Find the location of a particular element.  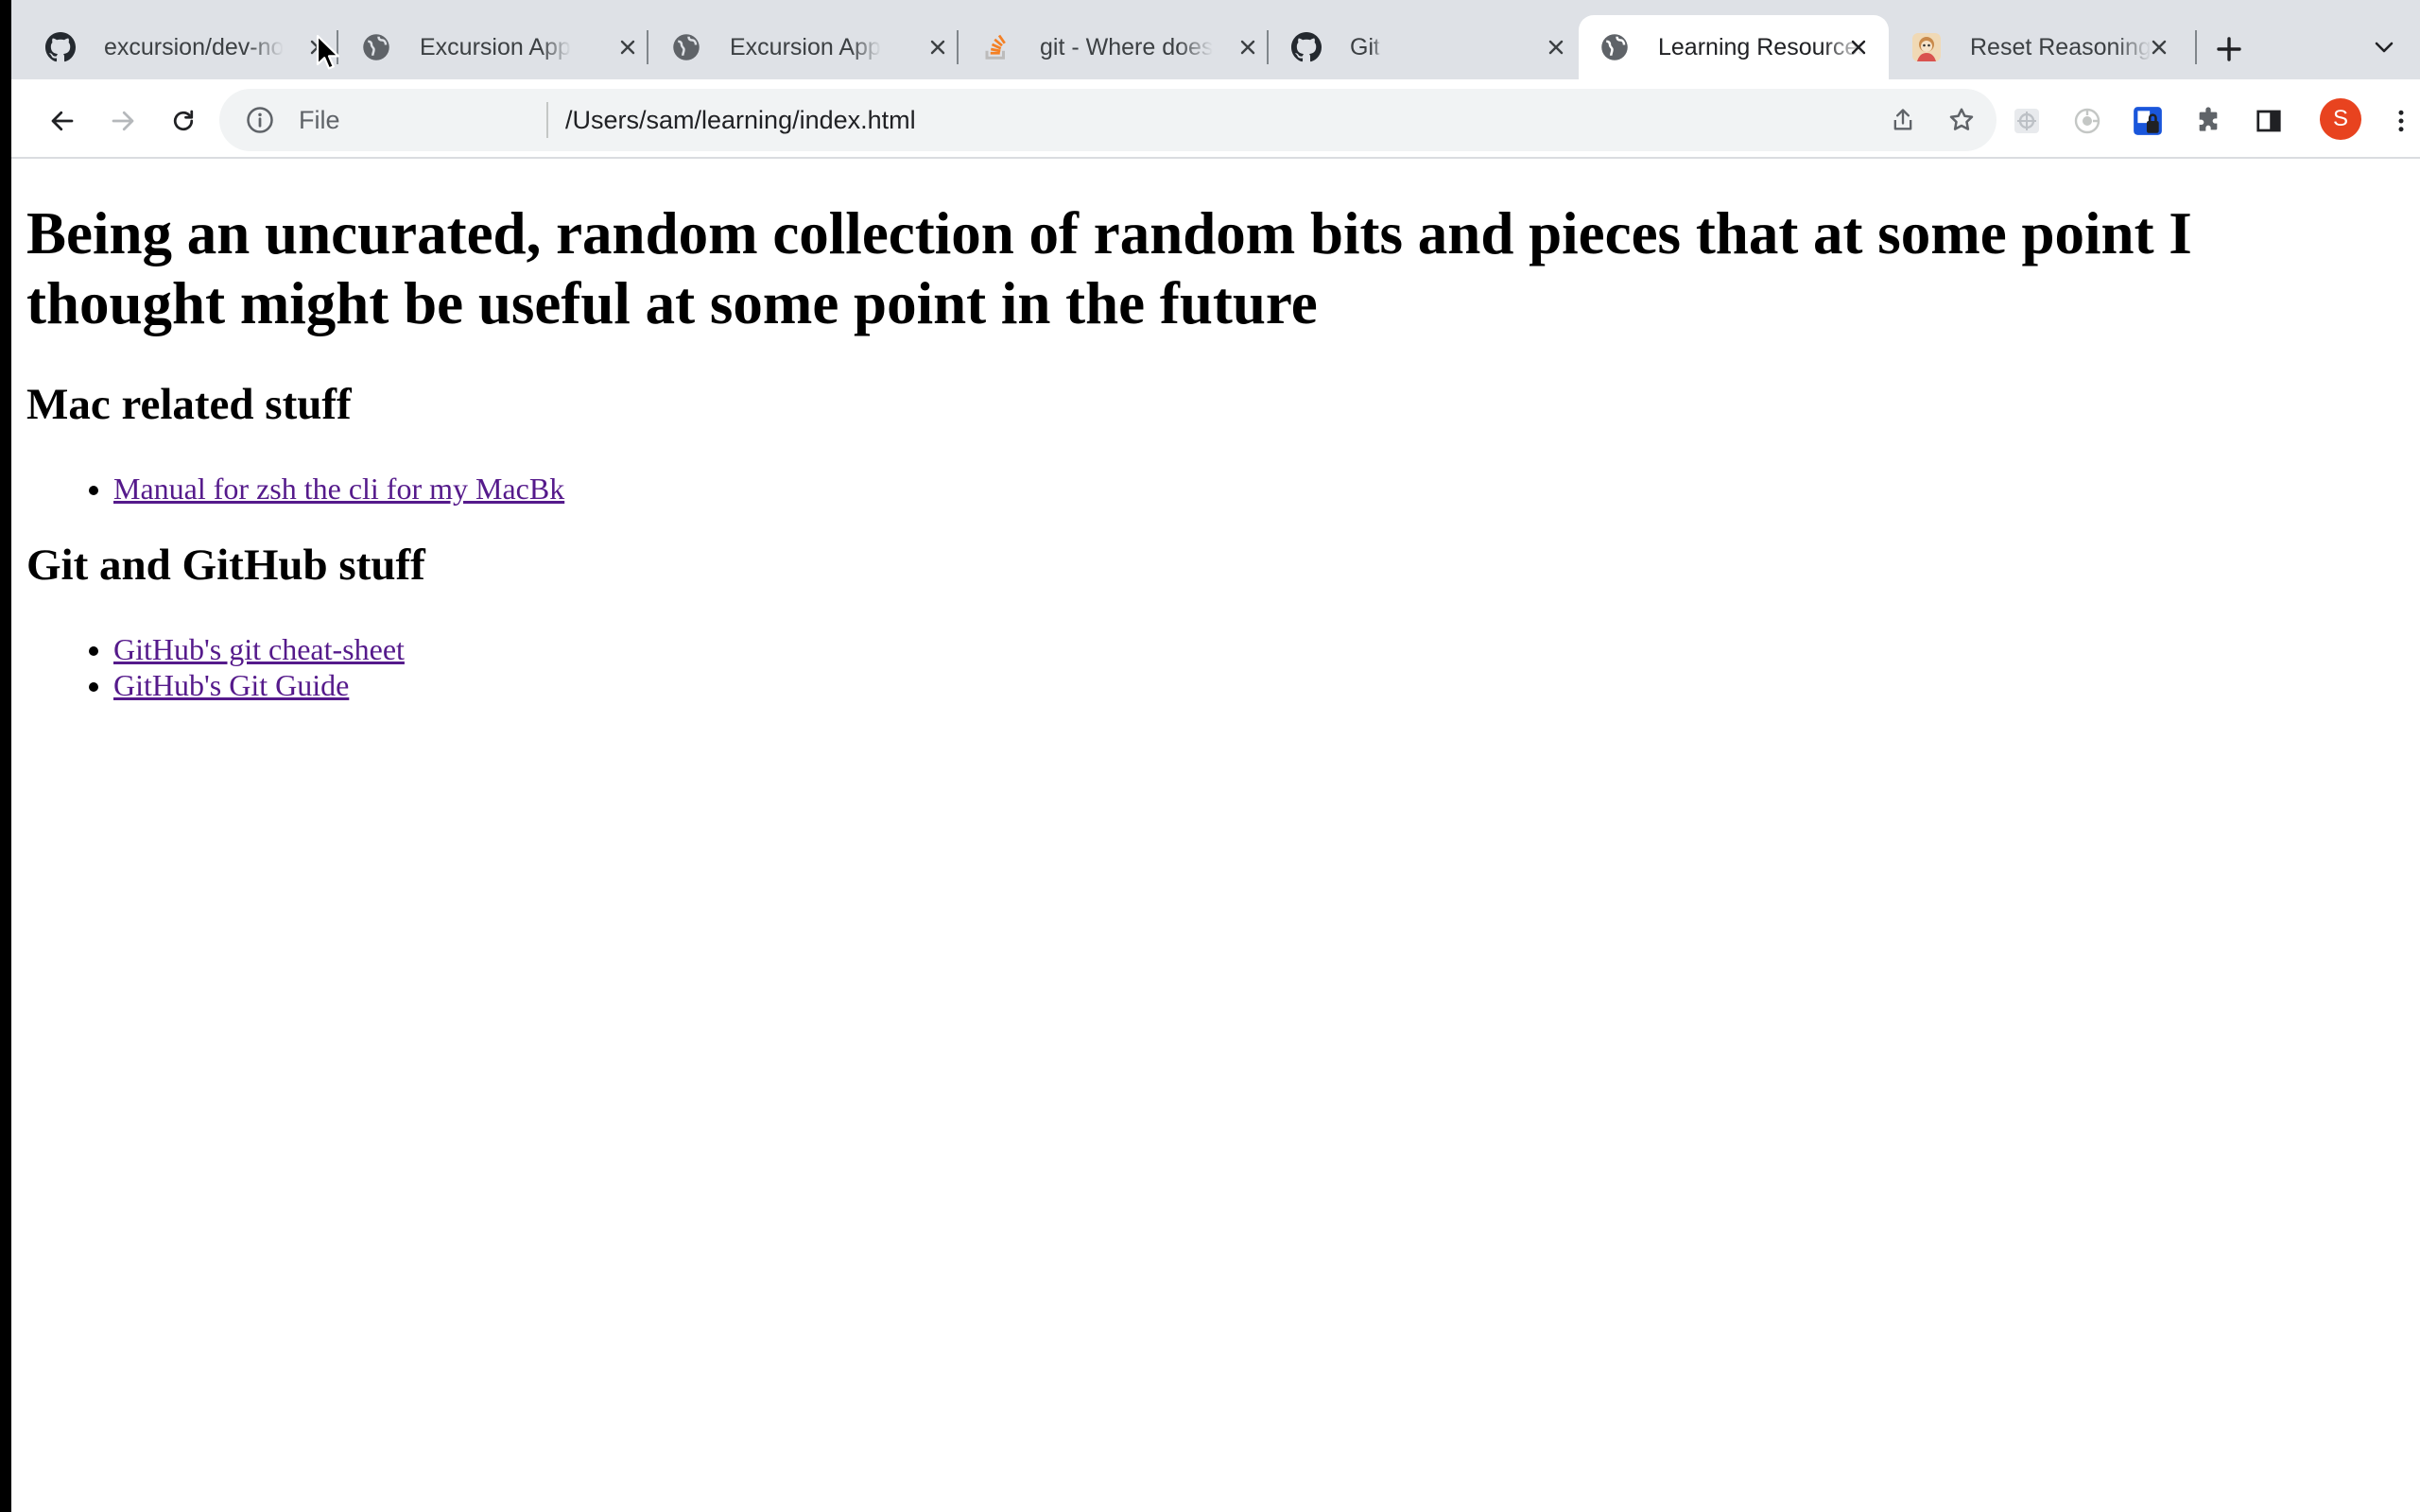

file-scheme-chip: File is located at coordinates (319, 120).